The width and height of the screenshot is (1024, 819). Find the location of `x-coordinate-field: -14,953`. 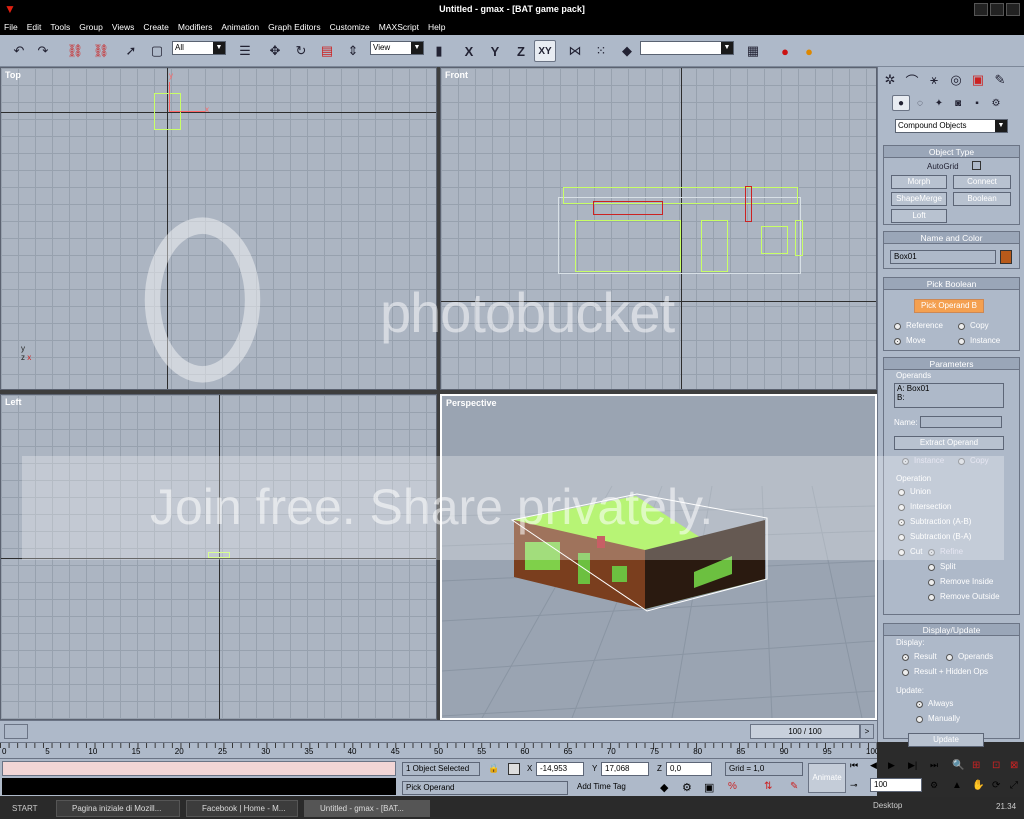

x-coordinate-field: -14,953 is located at coordinates (560, 769).